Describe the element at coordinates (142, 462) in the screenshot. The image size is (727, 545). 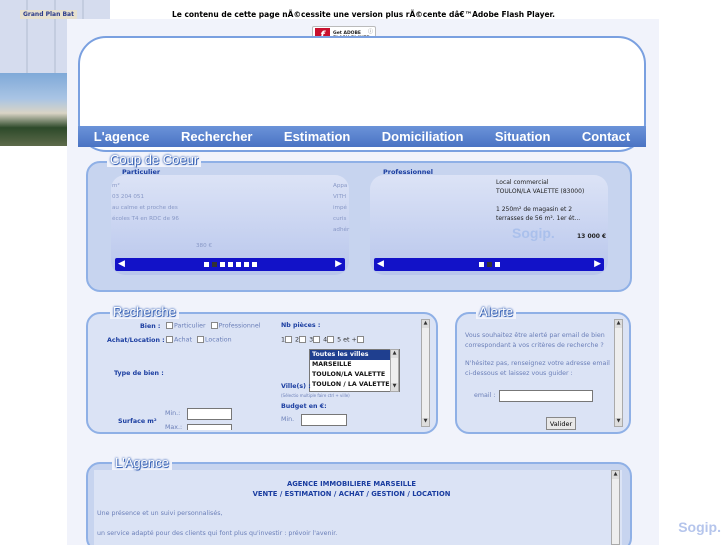
I see `agence-title: L'Agence` at that location.